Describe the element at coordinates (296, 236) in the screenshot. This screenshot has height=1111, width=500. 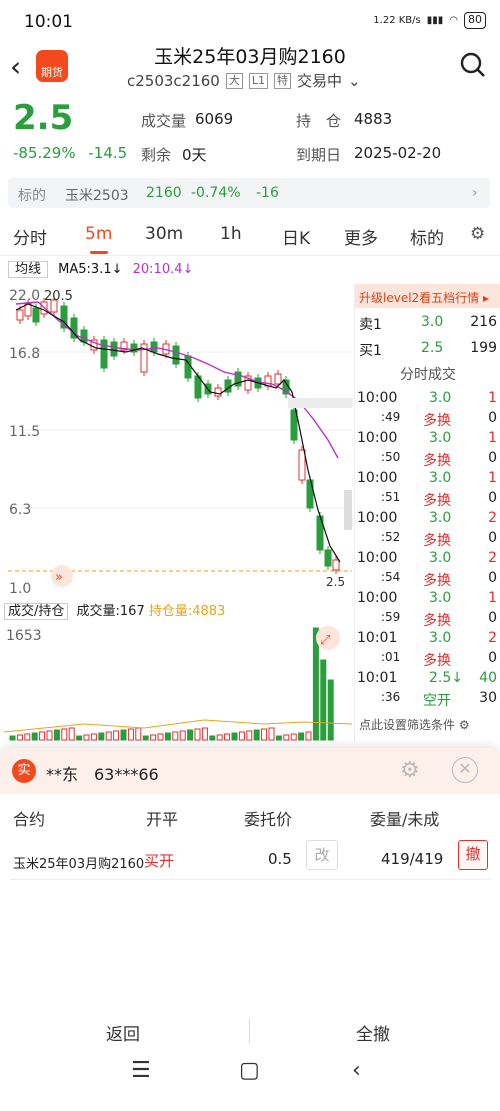
I see `tab-daily-k: 日K` at that location.